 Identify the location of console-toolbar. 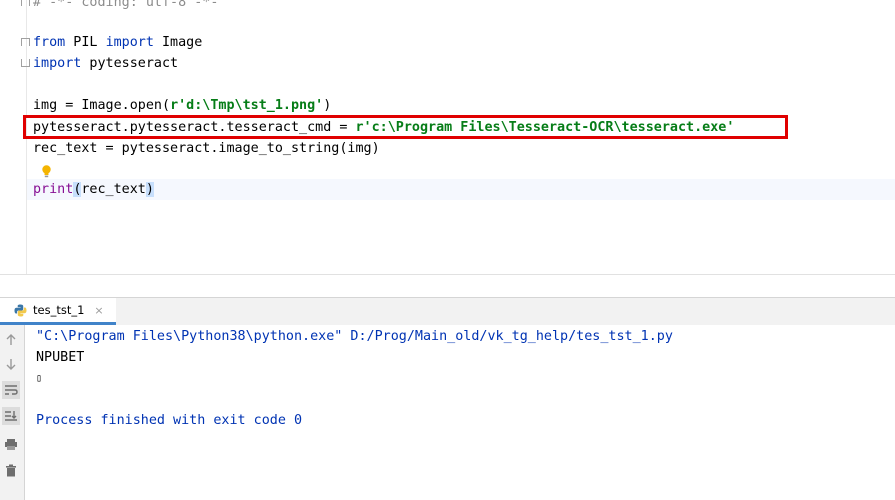
(12, 412).